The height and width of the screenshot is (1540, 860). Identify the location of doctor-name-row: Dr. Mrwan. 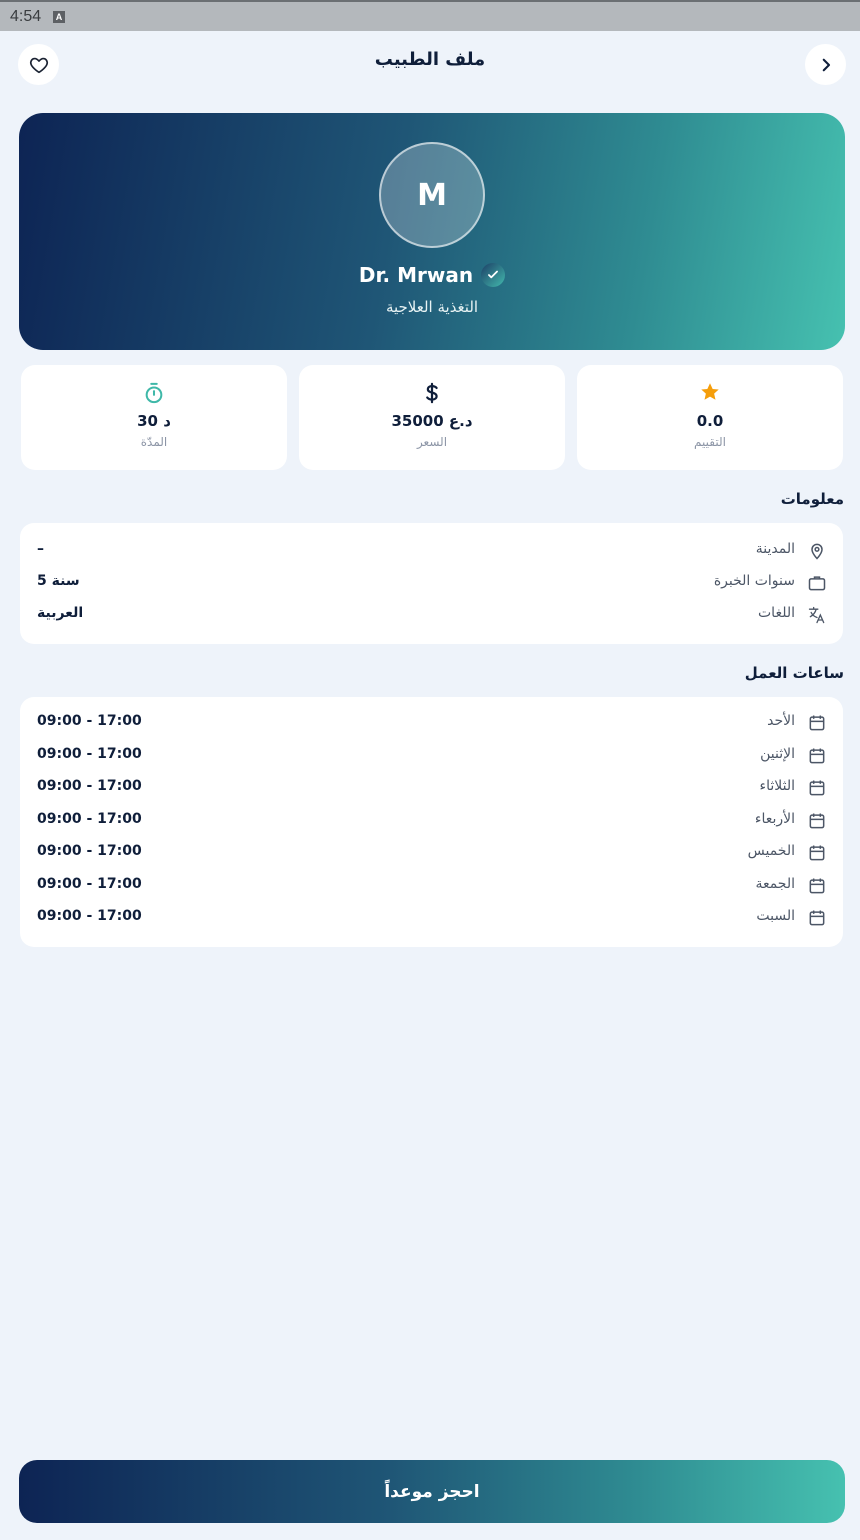
(432, 275).